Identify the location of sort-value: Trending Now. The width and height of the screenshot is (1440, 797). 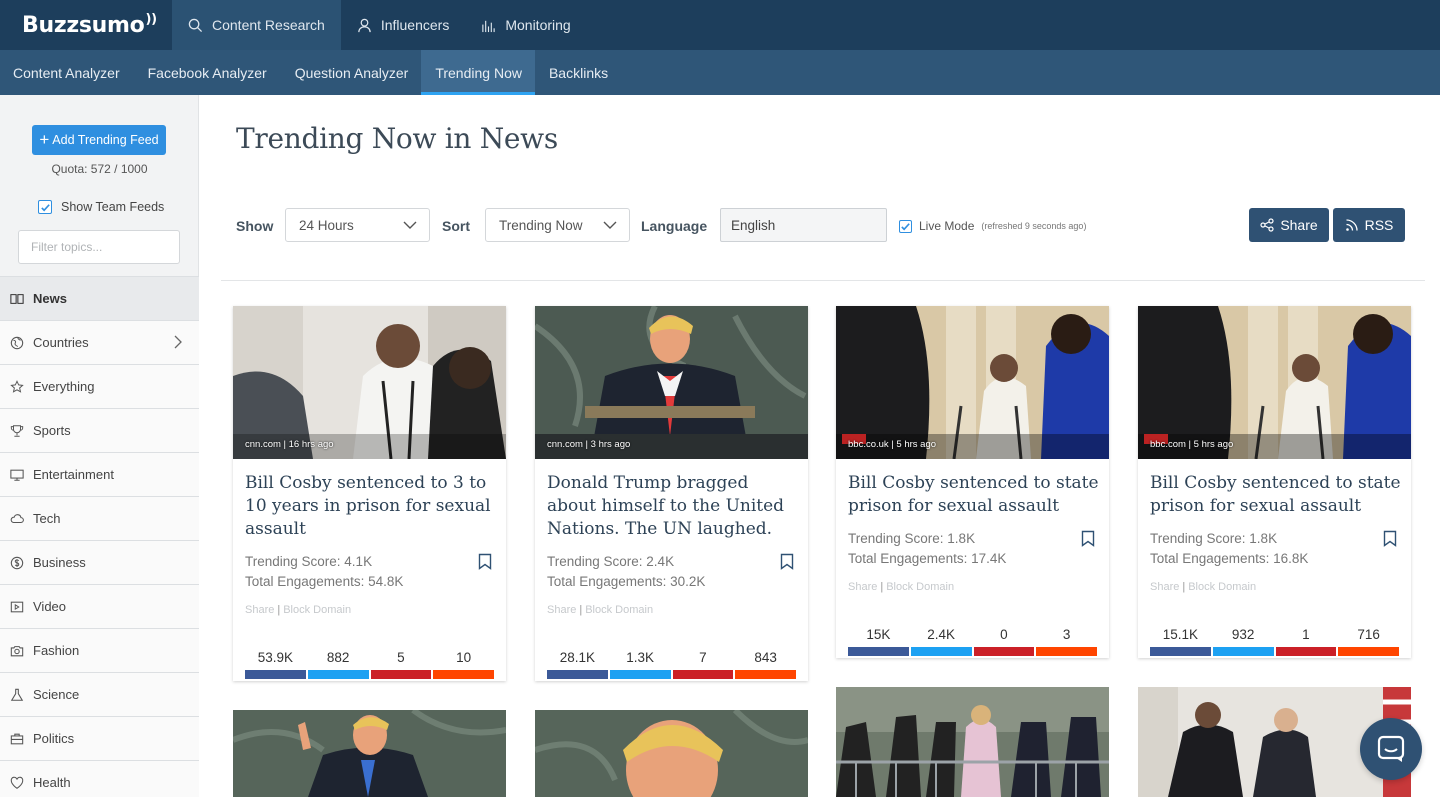
(541, 225).